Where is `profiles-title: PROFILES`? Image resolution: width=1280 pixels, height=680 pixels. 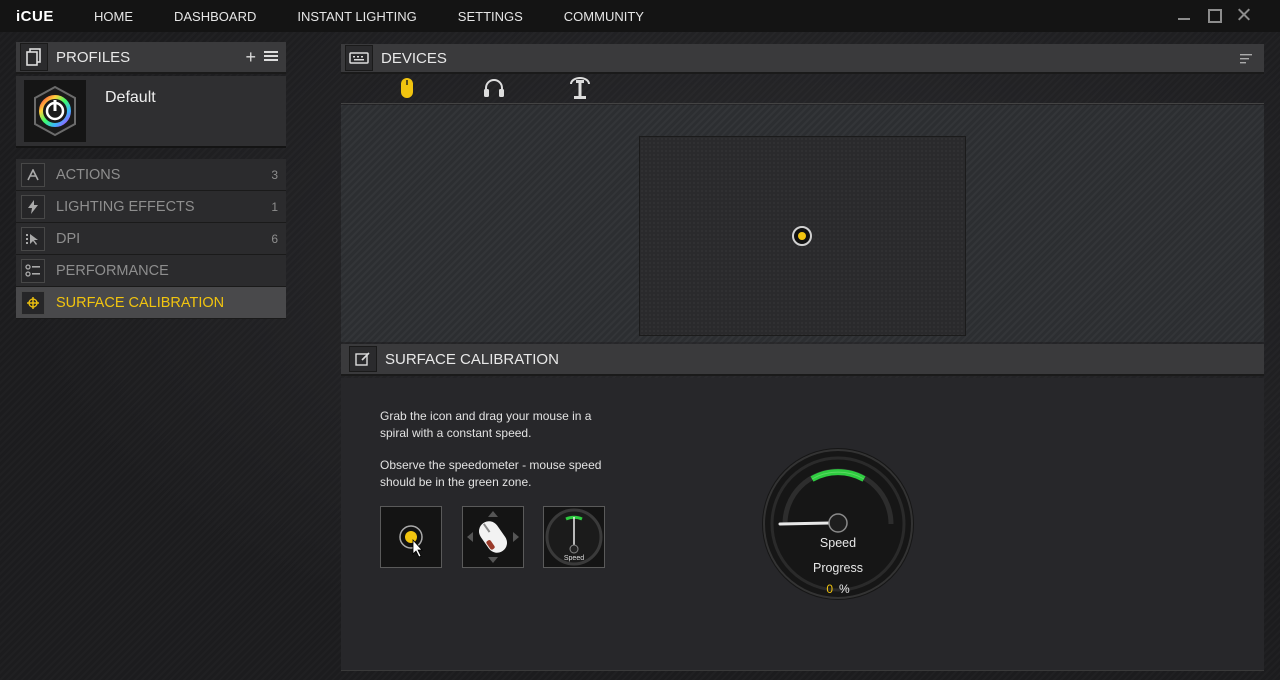 profiles-title: PROFILES is located at coordinates (93, 57).